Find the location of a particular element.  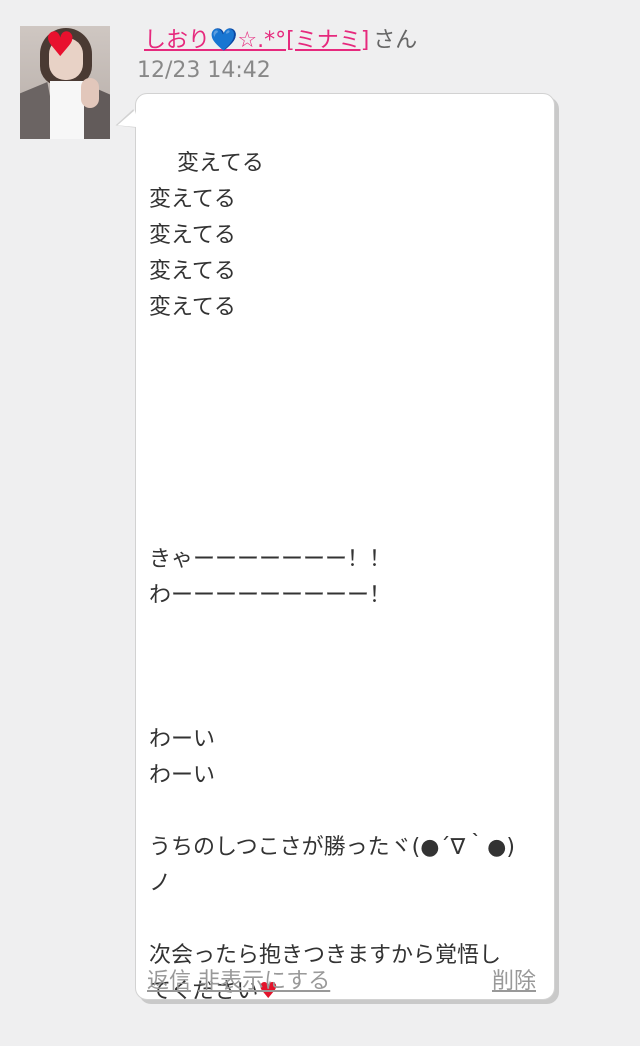

heart-sticker-icon: ♥ is located at coordinates (60, 45).